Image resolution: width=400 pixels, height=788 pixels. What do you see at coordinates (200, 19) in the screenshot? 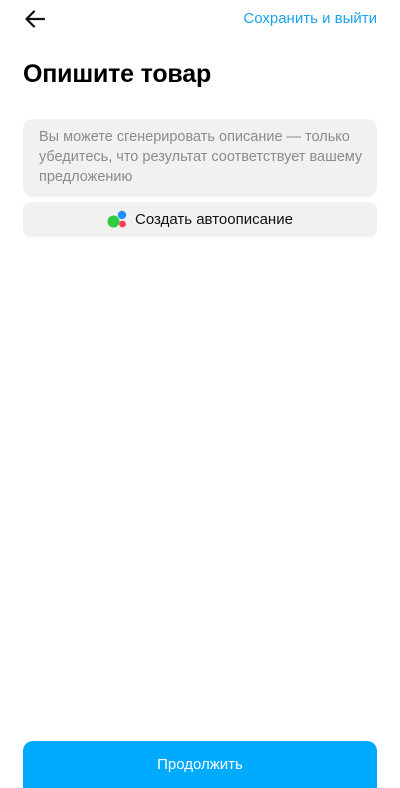
I see `top-bar: Сохранить и выйти` at bounding box center [200, 19].